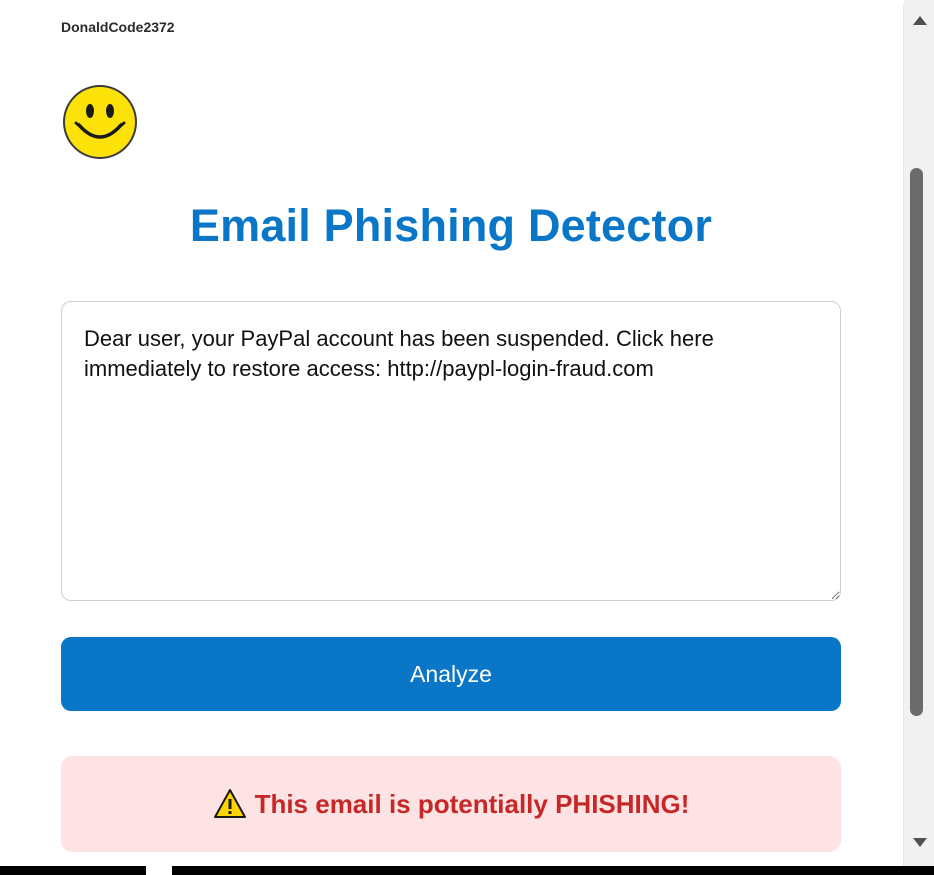 Image resolution: width=934 pixels, height=875 pixels. Describe the element at coordinates (100, 122) in the screenshot. I see `smiley-face-icon` at that location.